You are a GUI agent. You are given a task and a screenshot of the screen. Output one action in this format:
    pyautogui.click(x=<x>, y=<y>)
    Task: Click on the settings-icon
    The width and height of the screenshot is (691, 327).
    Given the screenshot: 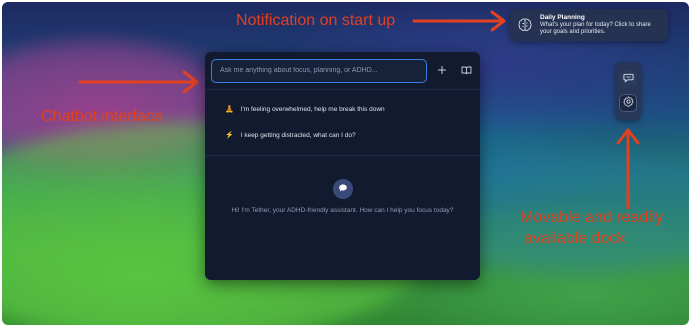 What is the action you would take?
    pyautogui.click(x=628, y=103)
    